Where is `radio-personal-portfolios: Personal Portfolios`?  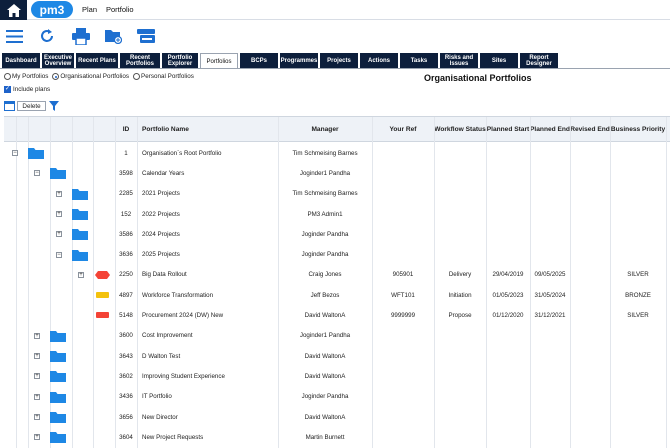
radio-personal-portfolios: Personal Portfolios is located at coordinates (163, 76).